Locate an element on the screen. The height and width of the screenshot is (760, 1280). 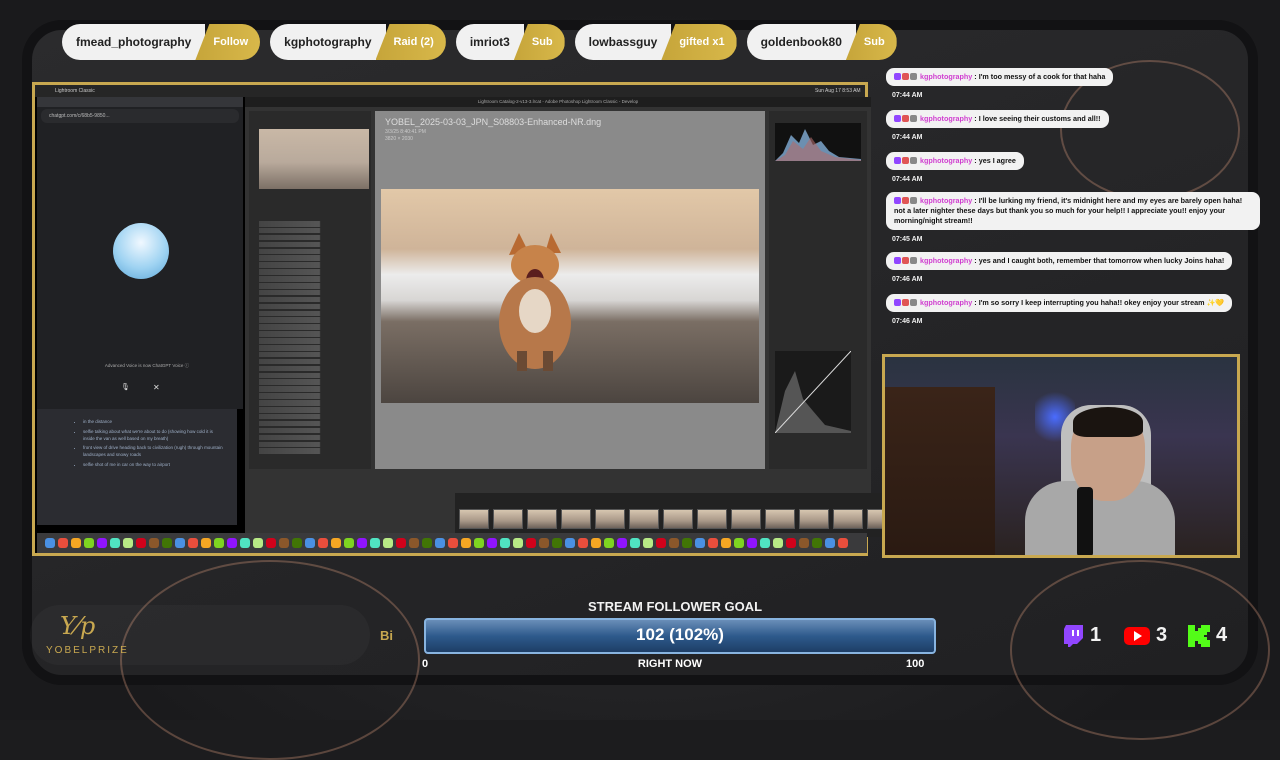
tone-curve is located at coordinates (813, 392).